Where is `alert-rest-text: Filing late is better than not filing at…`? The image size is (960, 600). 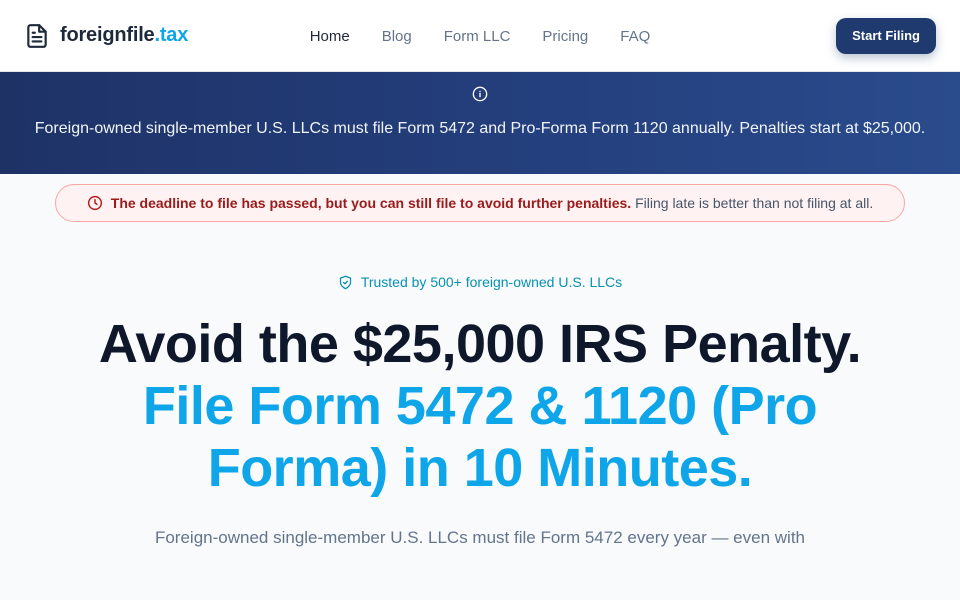
alert-rest-text: Filing late is better than not filing at… is located at coordinates (754, 203).